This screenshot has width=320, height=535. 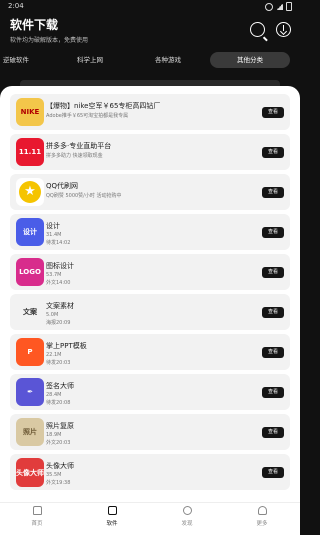 What do you see at coordinates (30, 392) in the screenshot?
I see `pen-icon: ✒` at bounding box center [30, 392].